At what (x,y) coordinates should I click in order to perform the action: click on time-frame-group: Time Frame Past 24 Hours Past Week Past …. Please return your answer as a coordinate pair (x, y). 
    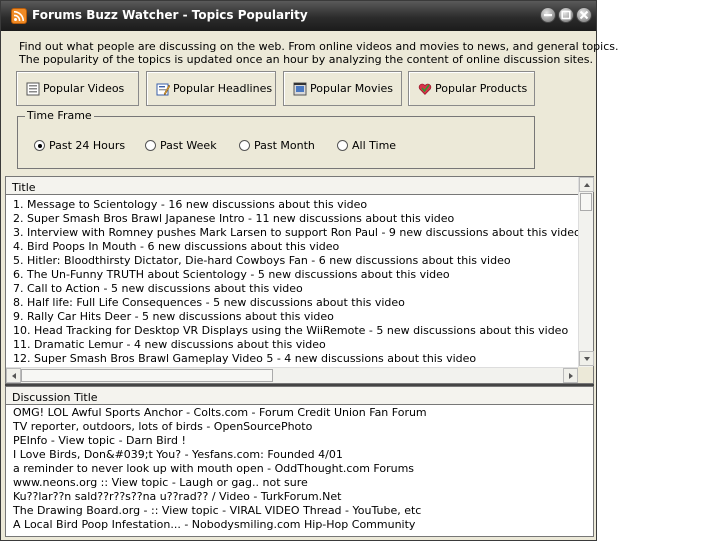
    Looking at the image, I should click on (276, 139).